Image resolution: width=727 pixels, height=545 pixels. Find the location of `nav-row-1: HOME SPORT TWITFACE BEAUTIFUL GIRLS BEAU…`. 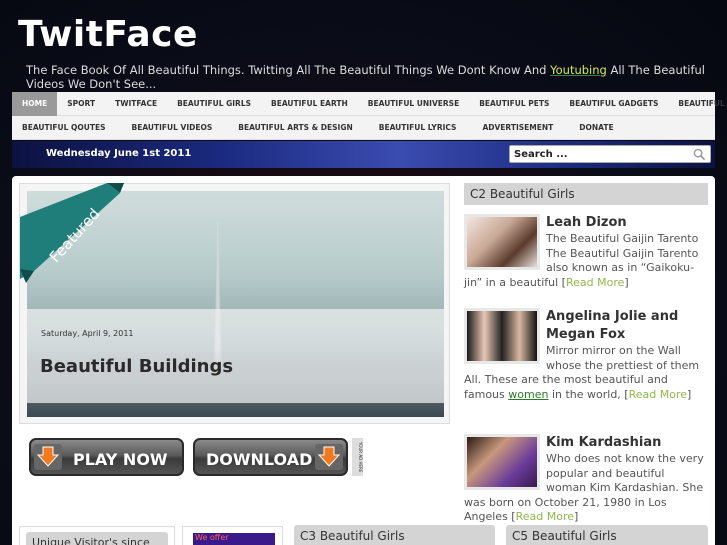

nav-row-1: HOME SPORT TWITFACE BEAUTIFUL GIRLS BEAU… is located at coordinates (369, 103).